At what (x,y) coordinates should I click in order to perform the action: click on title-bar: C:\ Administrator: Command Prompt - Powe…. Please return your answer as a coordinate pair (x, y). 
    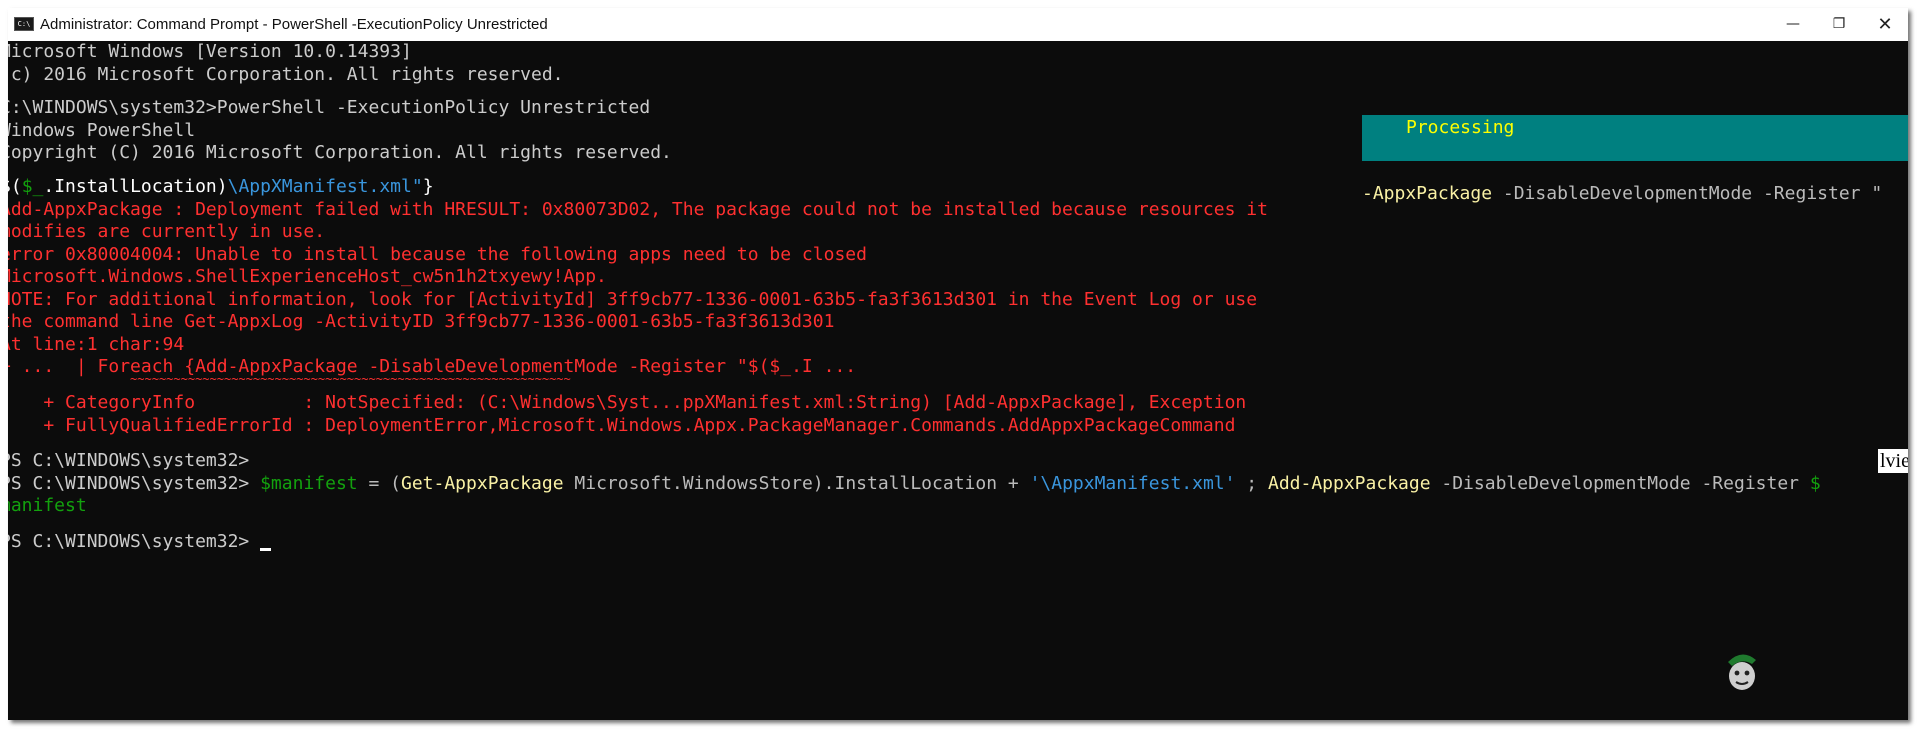
    Looking at the image, I should click on (958, 24).